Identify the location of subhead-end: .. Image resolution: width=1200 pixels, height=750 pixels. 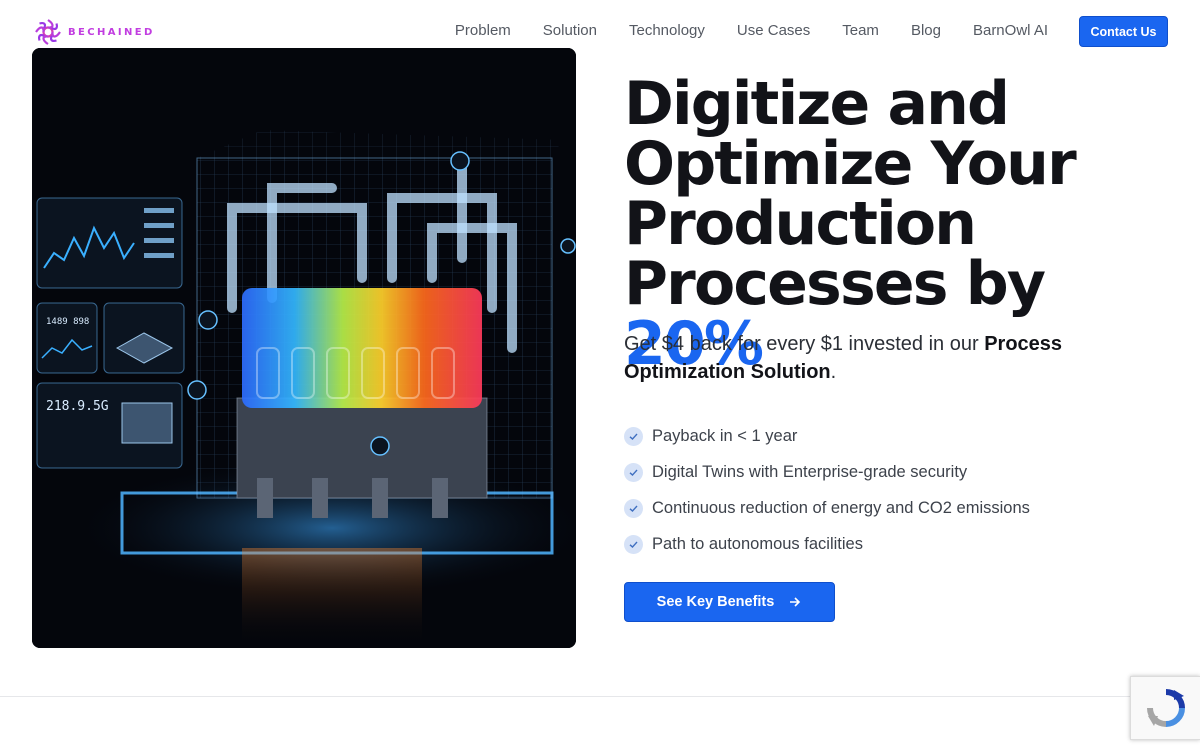
(833, 372).